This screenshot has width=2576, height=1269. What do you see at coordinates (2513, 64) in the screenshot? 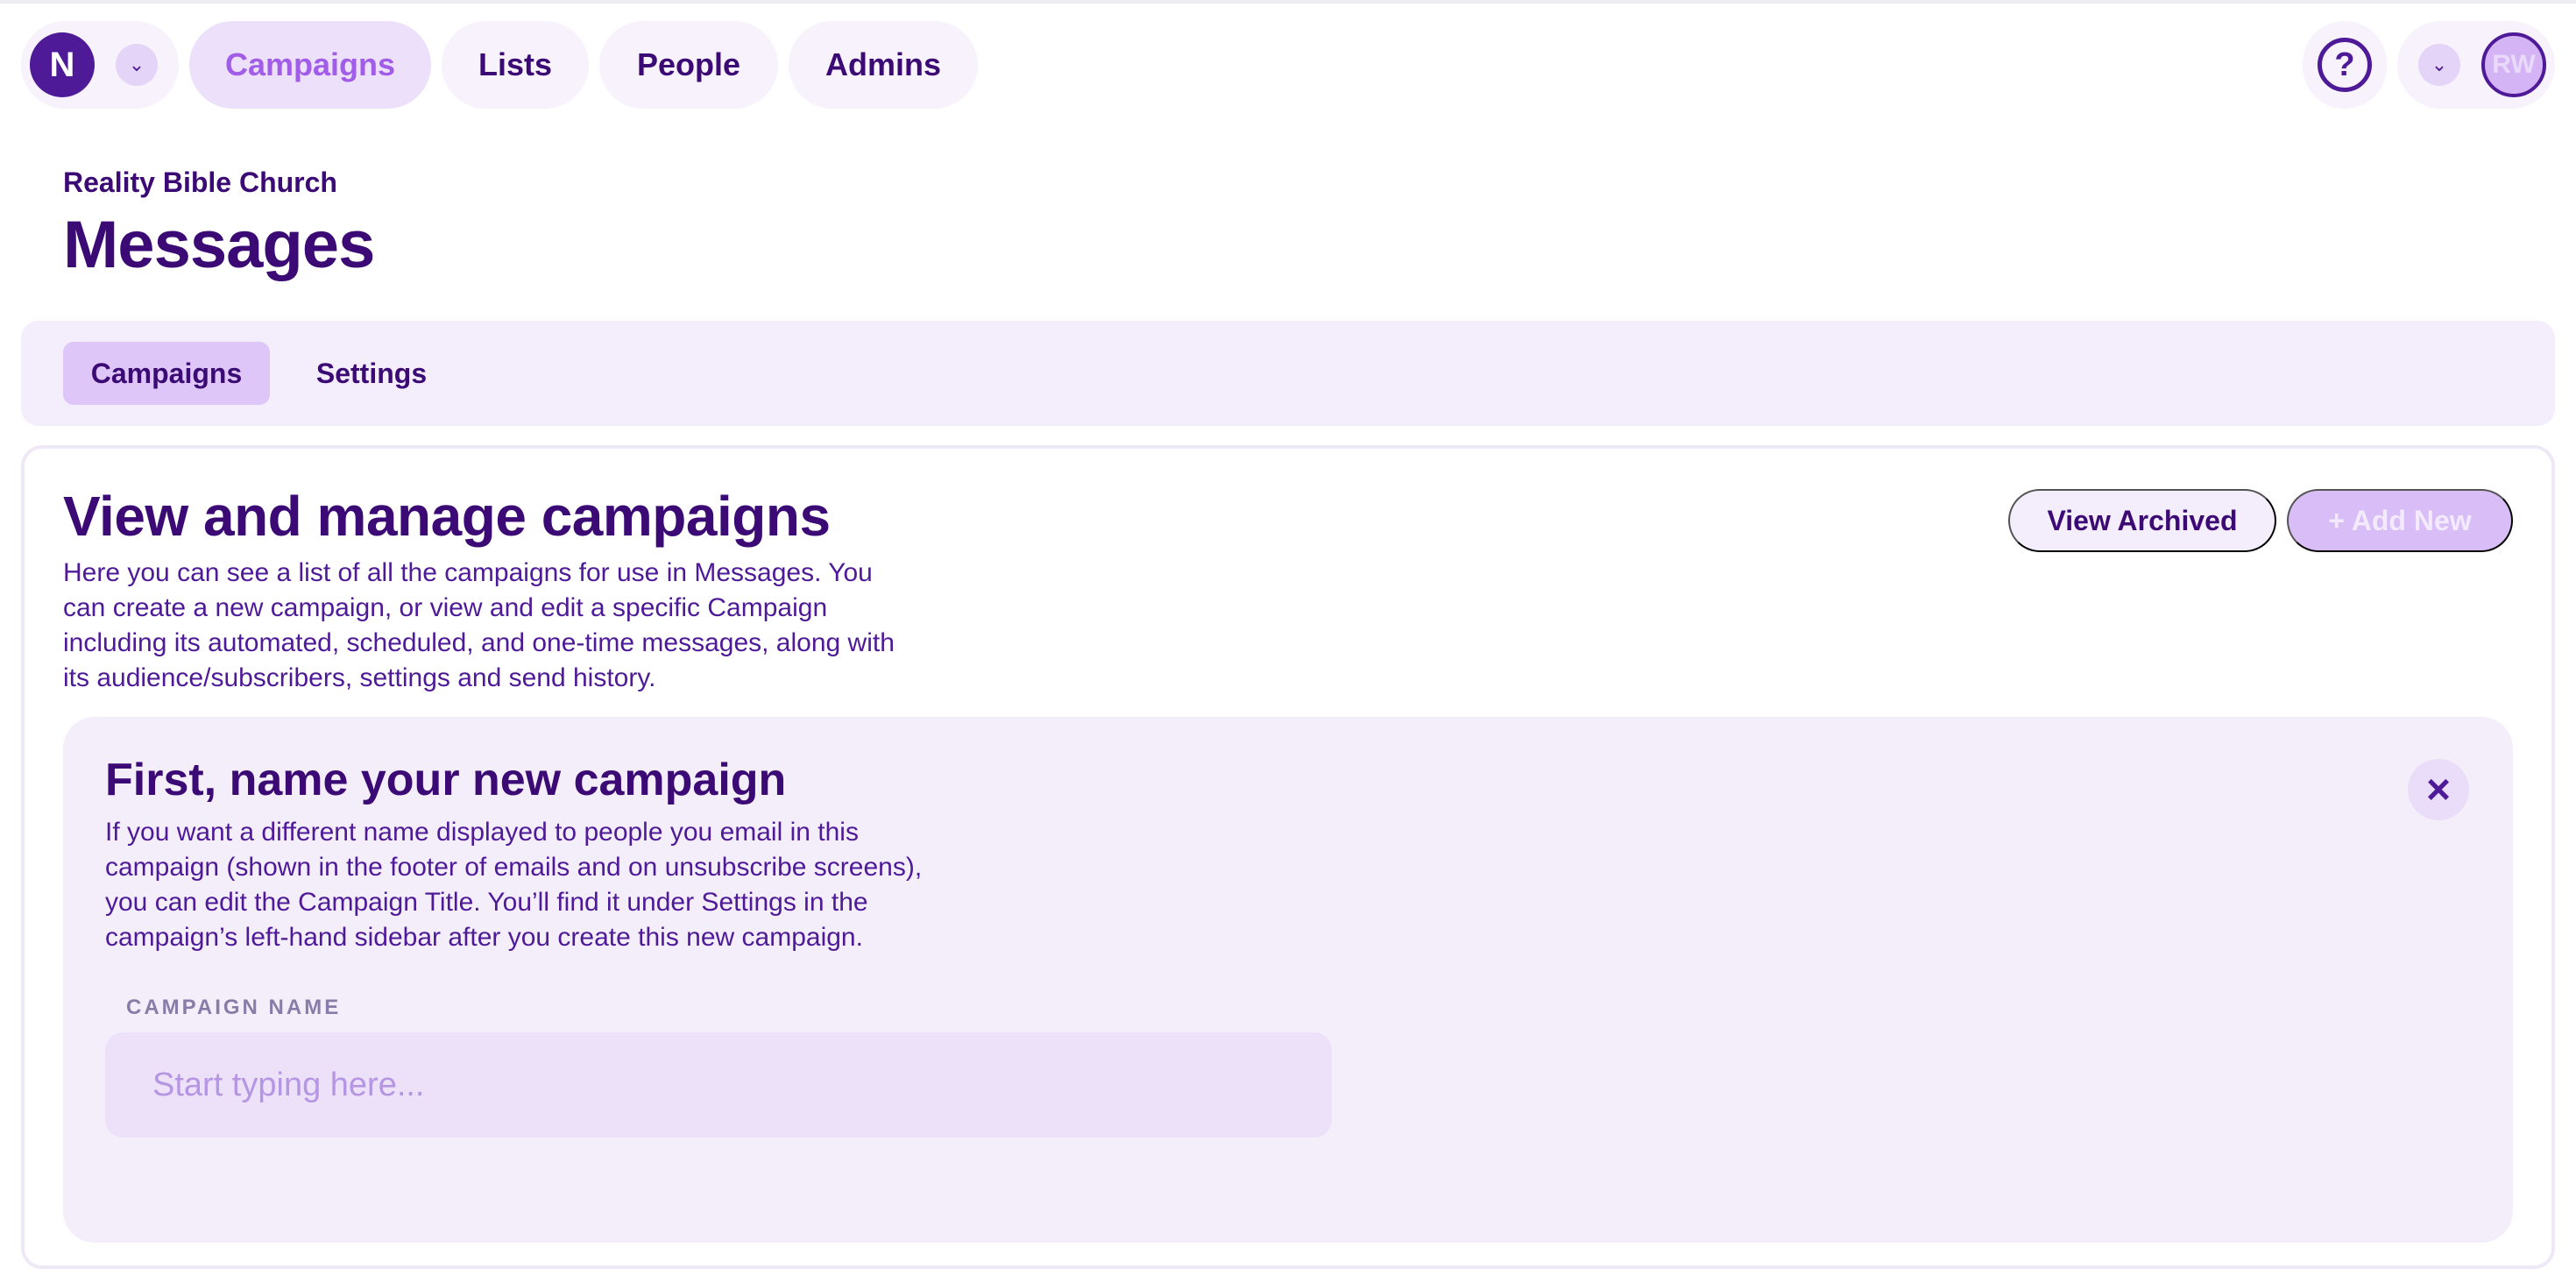
I see `avatar: RW` at bounding box center [2513, 64].